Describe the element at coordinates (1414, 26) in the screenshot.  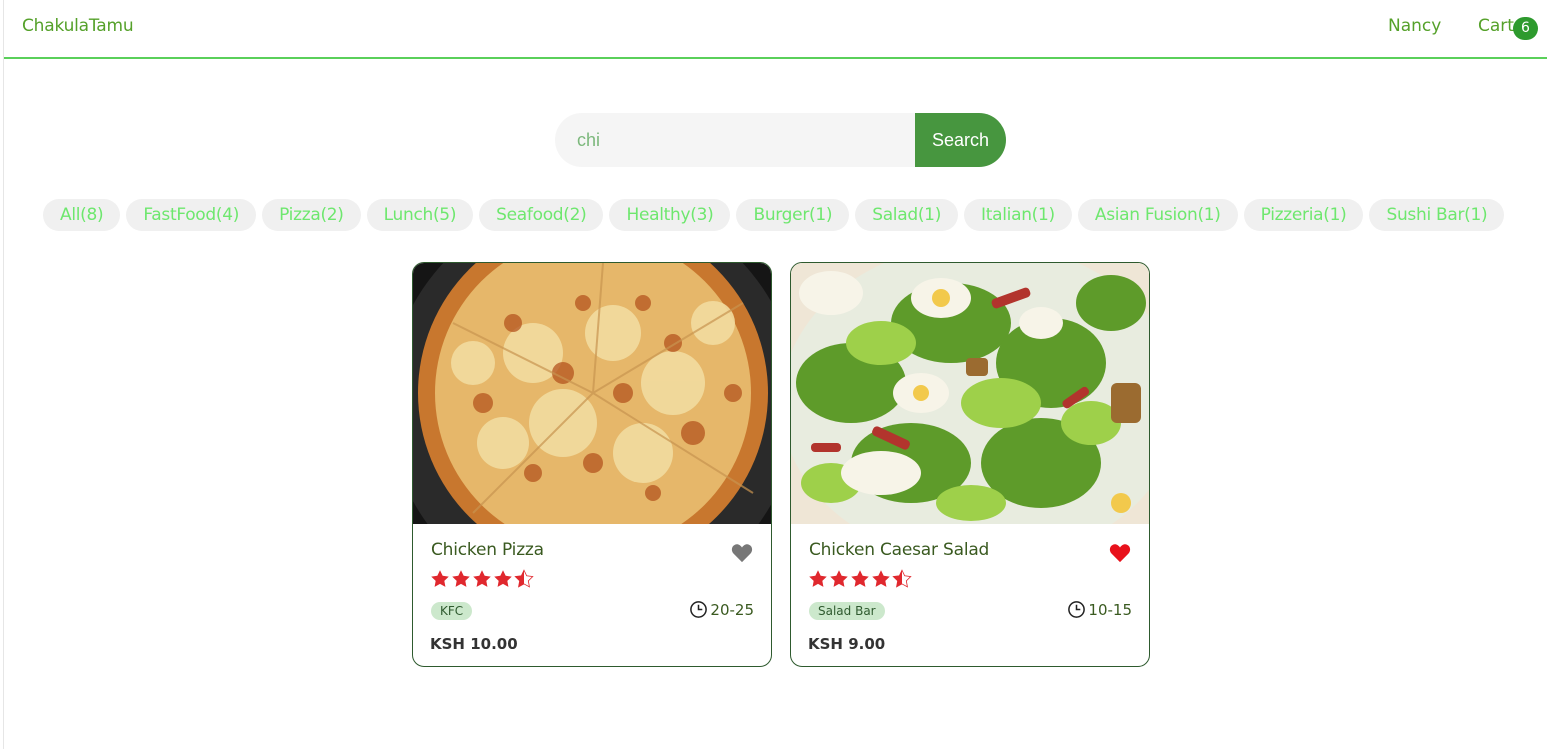
I see `user-link: Nancy` at that location.